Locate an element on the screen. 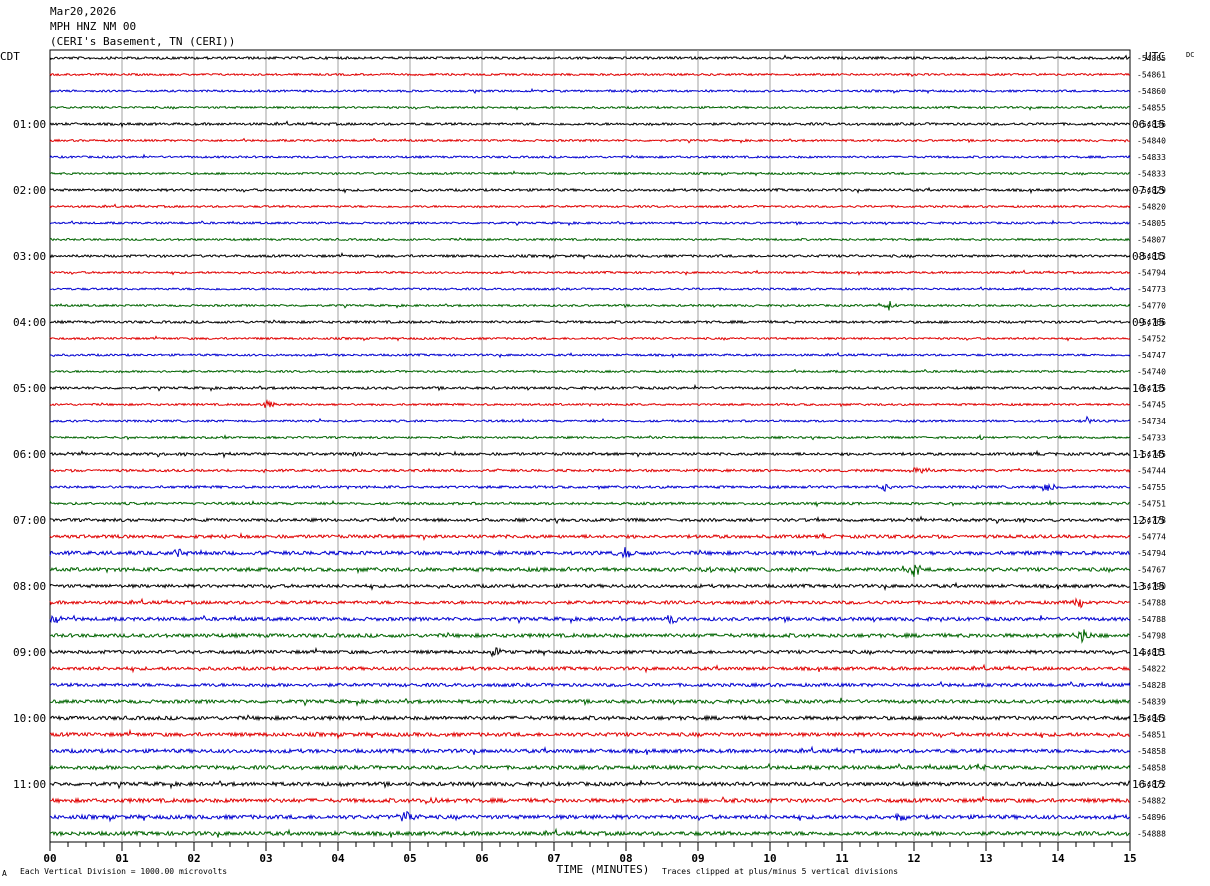 The width and height of the screenshot is (1210, 886). dc-offset-label: -54839 is located at coordinates (1151, 702).